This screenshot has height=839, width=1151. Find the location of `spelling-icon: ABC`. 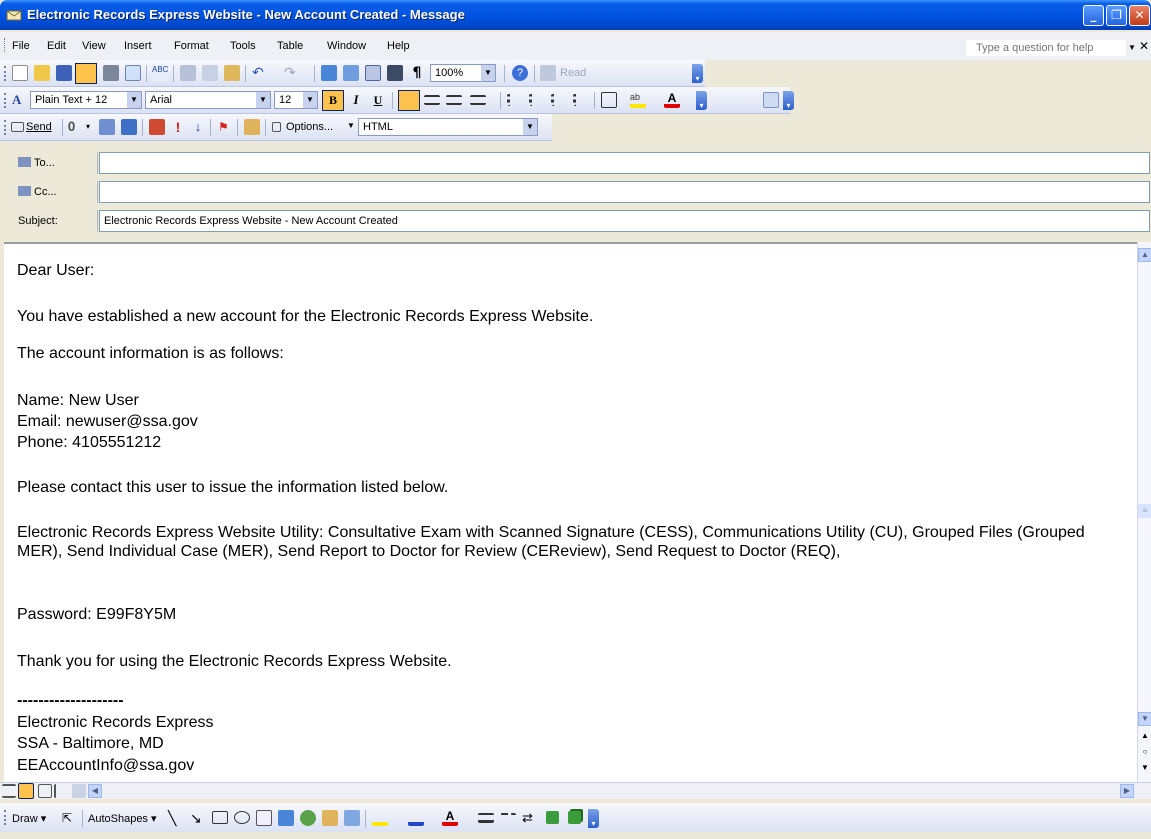

spelling-icon: ABC is located at coordinates (160, 73).